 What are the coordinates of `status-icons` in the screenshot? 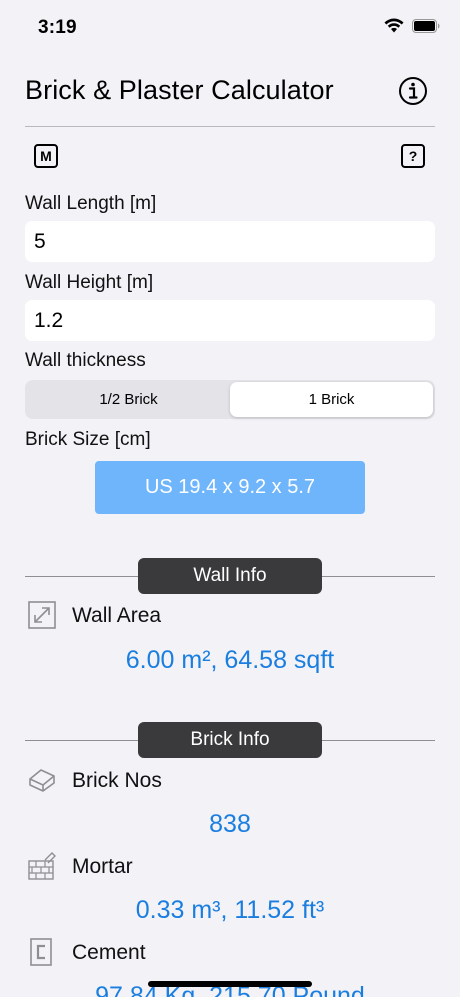 It's located at (412, 25).